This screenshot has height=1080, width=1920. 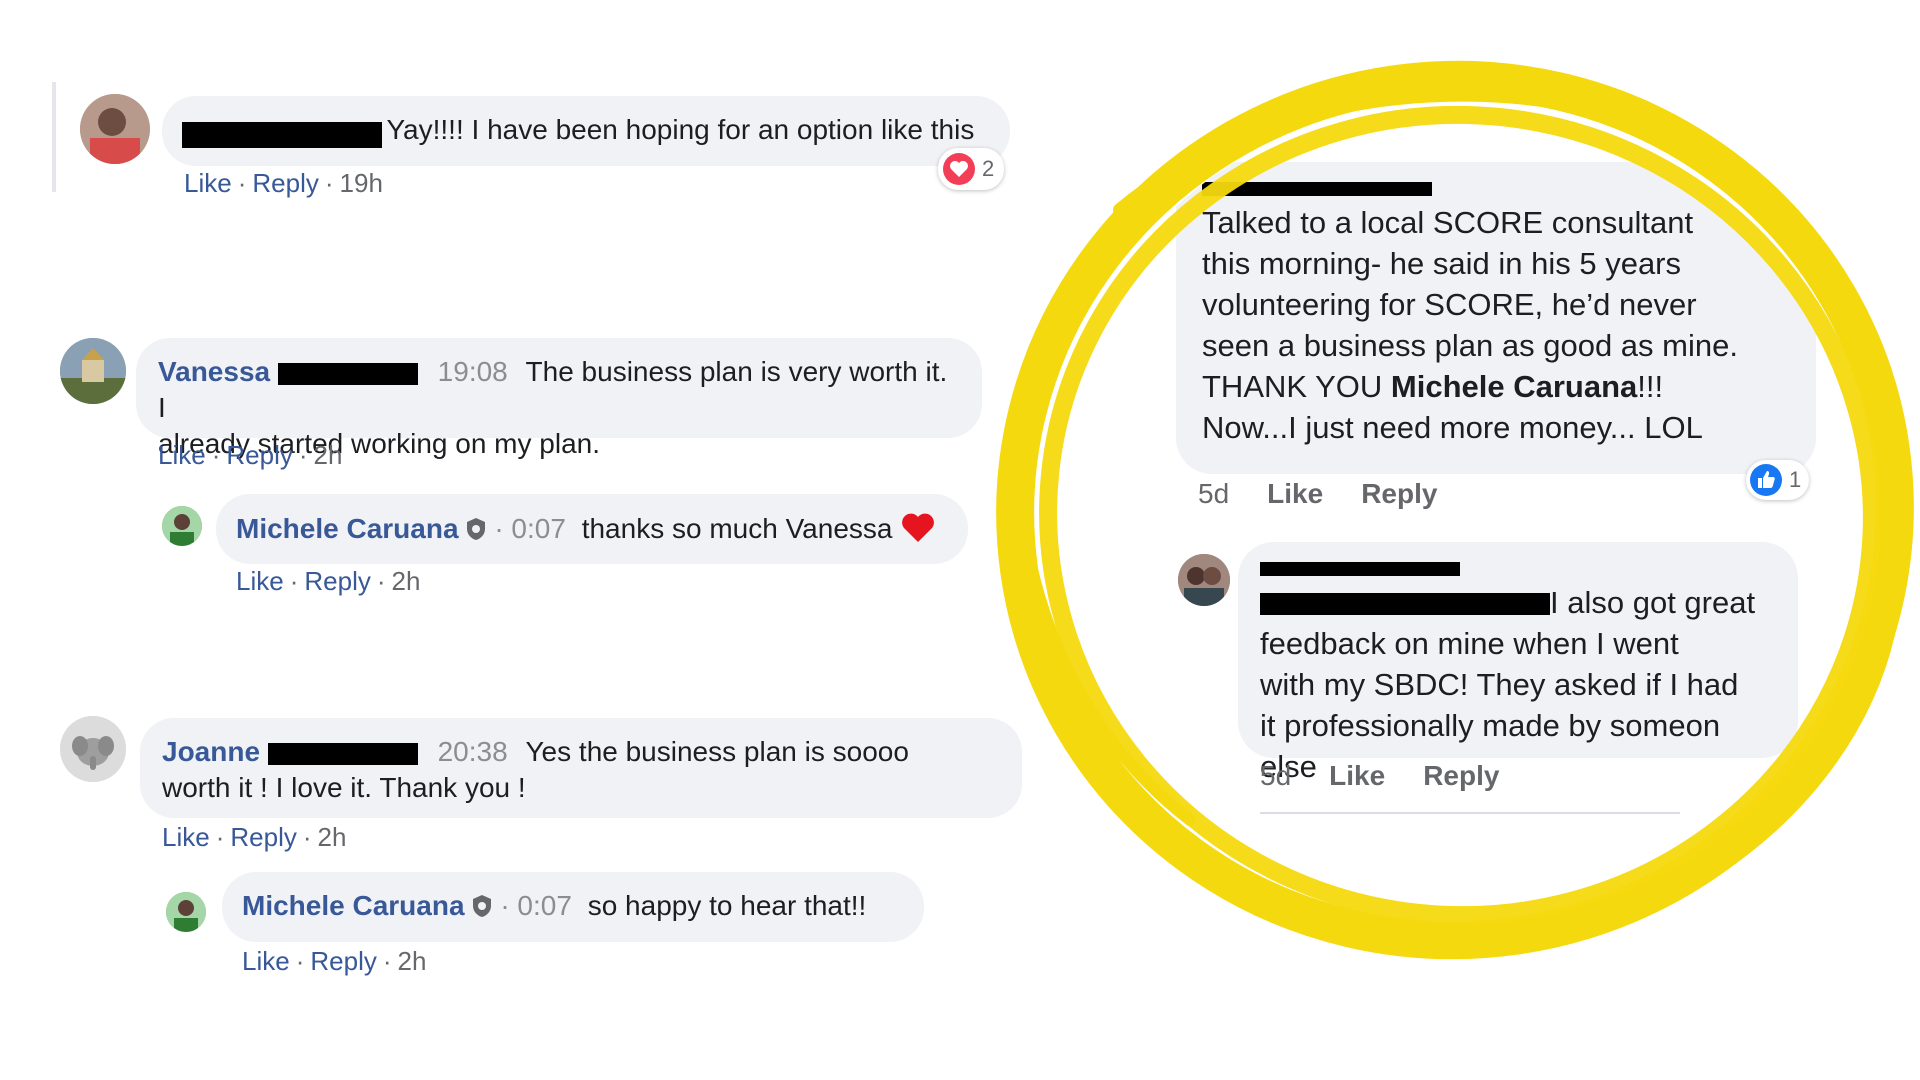 What do you see at coordinates (1442, 263) in the screenshot?
I see `comment-text: this morning- he said in his 5 years` at bounding box center [1442, 263].